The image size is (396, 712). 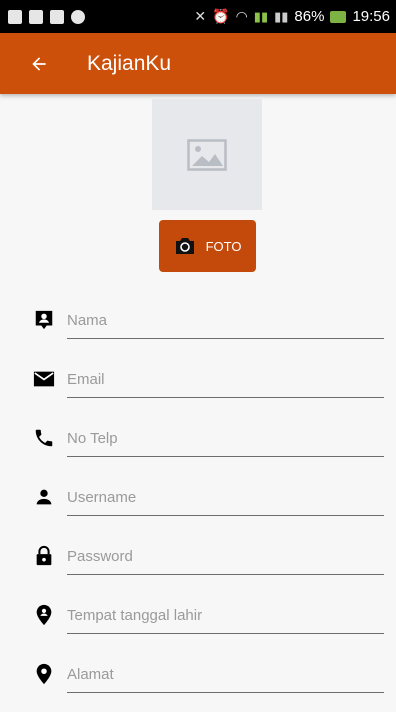 I want to click on arrow-back-icon, so click(x=39, y=63).